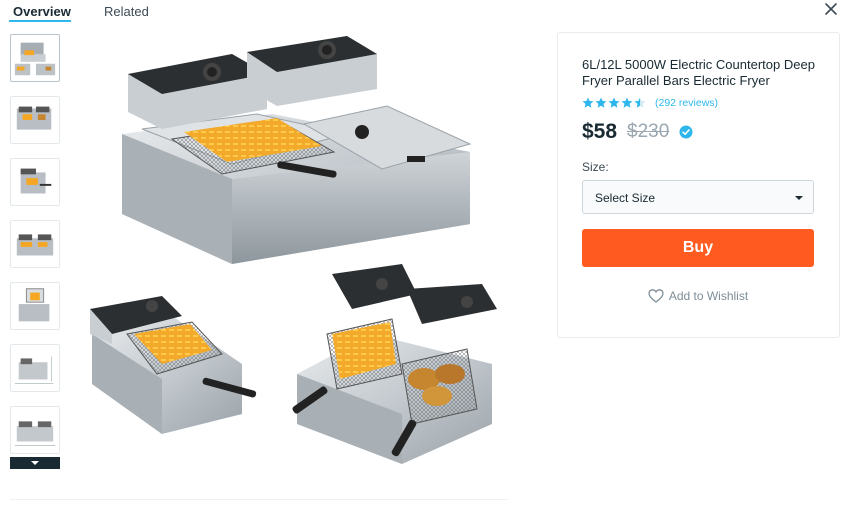 Image resolution: width=850 pixels, height=508 pixels. What do you see at coordinates (425, 13) in the screenshot?
I see `tab-bar: Overview Related` at bounding box center [425, 13].